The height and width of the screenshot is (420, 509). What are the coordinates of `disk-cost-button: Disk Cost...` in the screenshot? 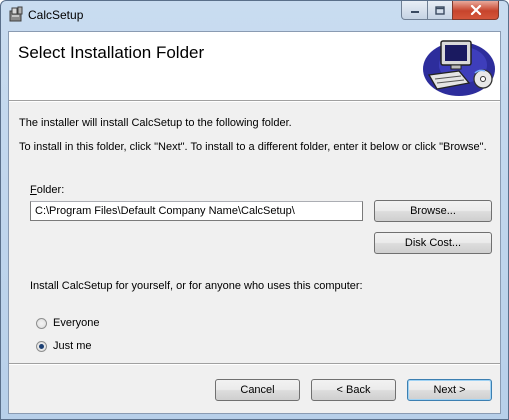 It's located at (433, 243).